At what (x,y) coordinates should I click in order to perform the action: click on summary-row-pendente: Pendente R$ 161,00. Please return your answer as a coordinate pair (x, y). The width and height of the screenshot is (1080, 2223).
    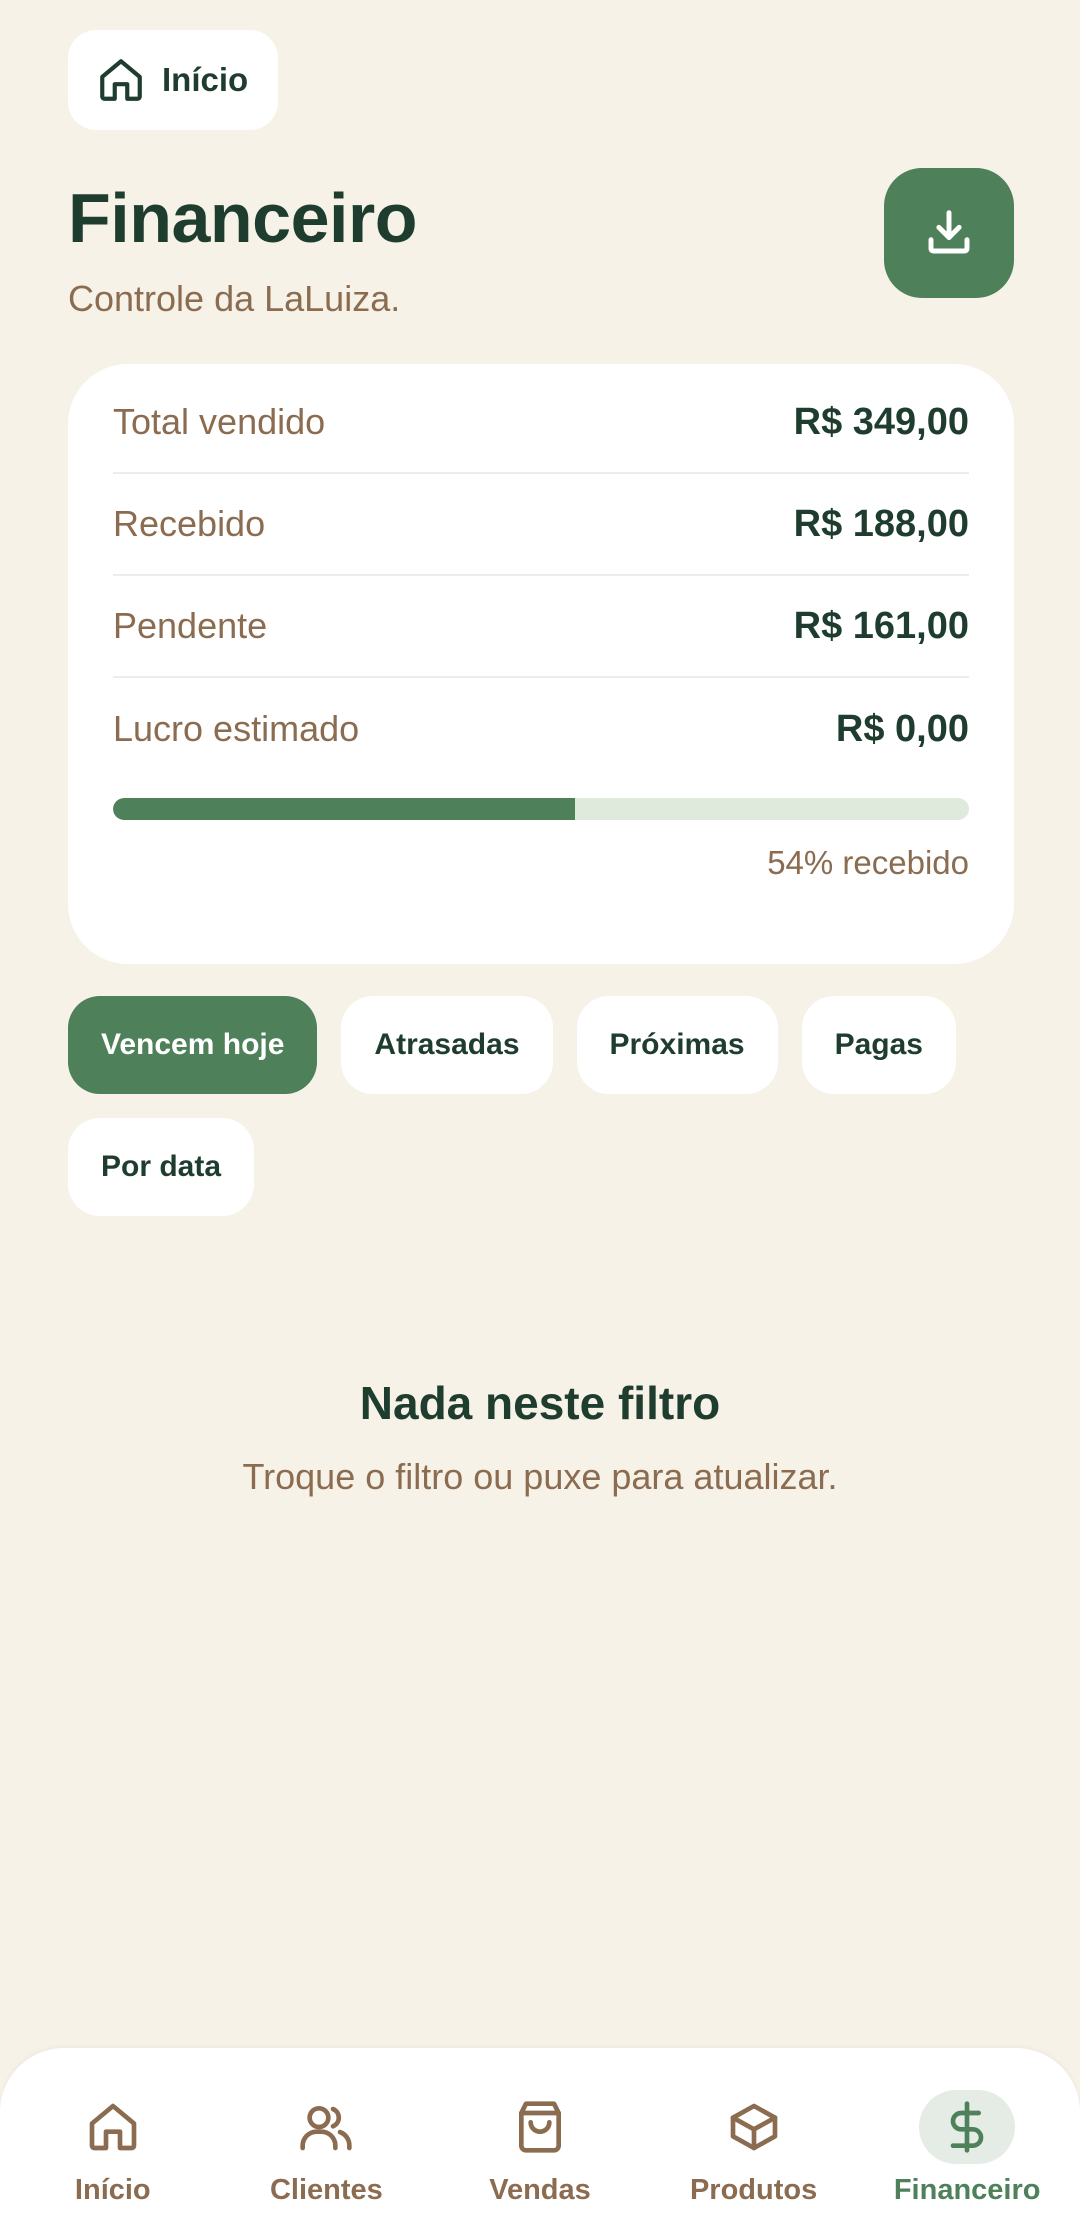
    Looking at the image, I should click on (541, 627).